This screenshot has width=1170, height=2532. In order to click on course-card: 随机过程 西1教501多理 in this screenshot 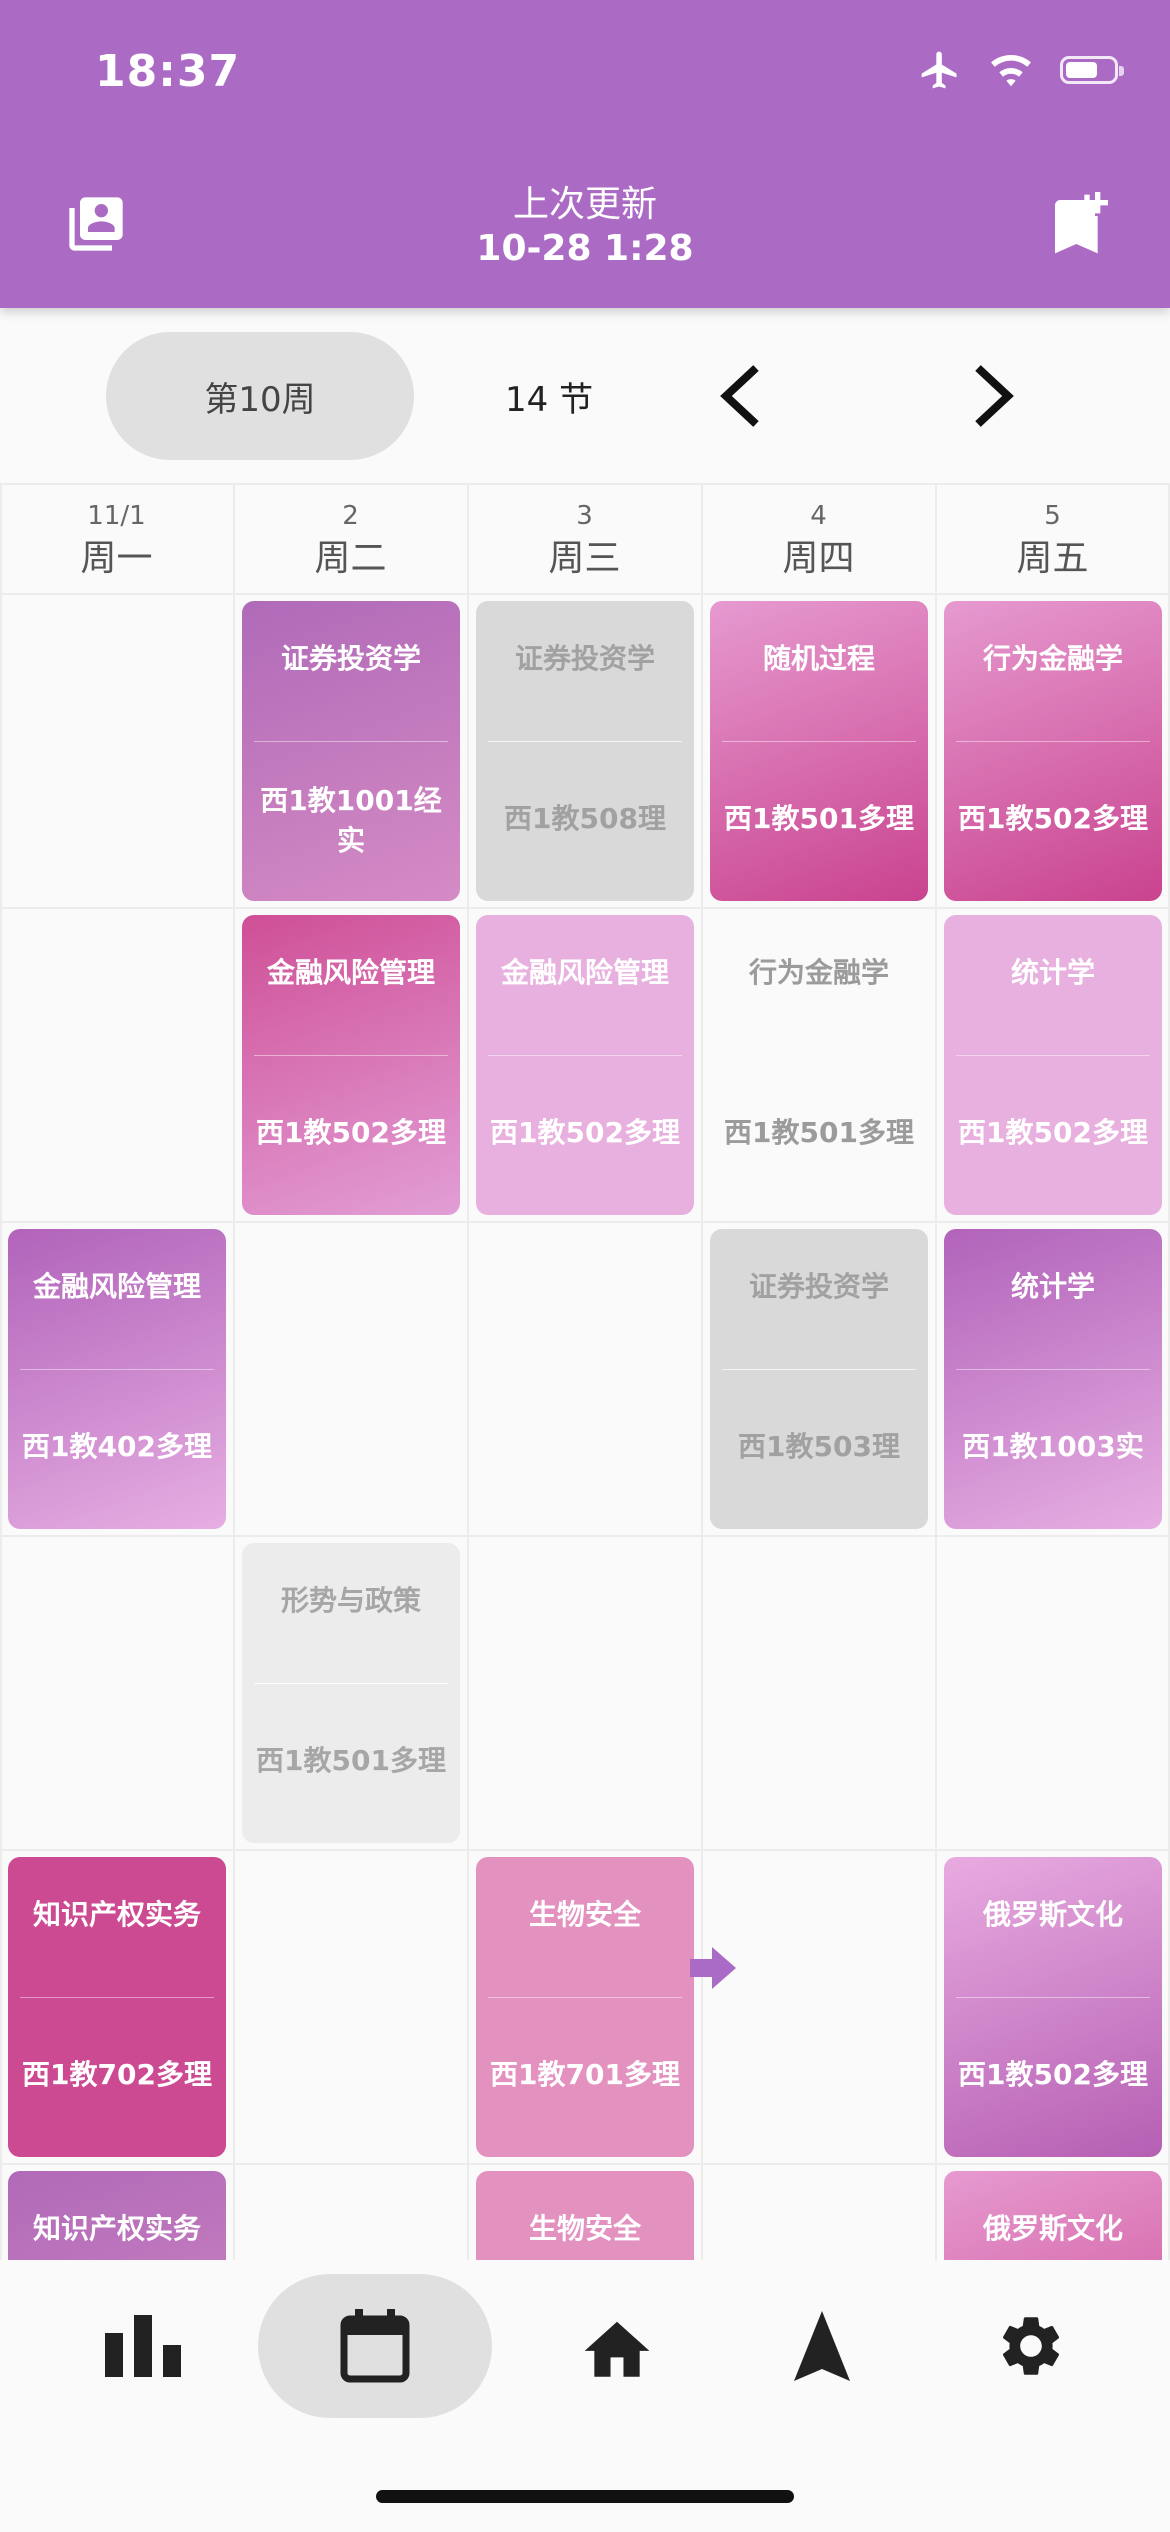, I will do `click(819, 751)`.